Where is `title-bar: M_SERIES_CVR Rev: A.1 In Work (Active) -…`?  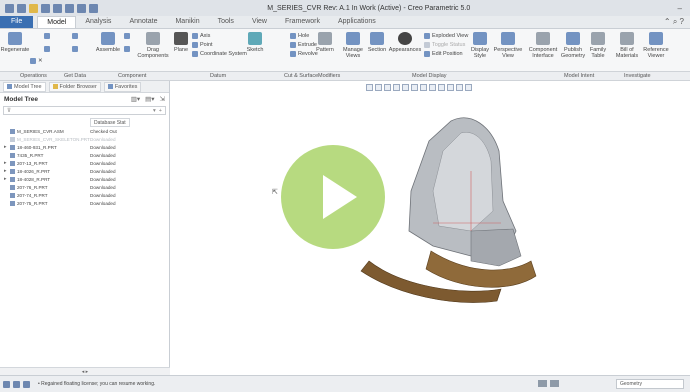 title-bar: M_SERIES_CVR Rev: A.1 In Work (Active) -… is located at coordinates (345, 8).